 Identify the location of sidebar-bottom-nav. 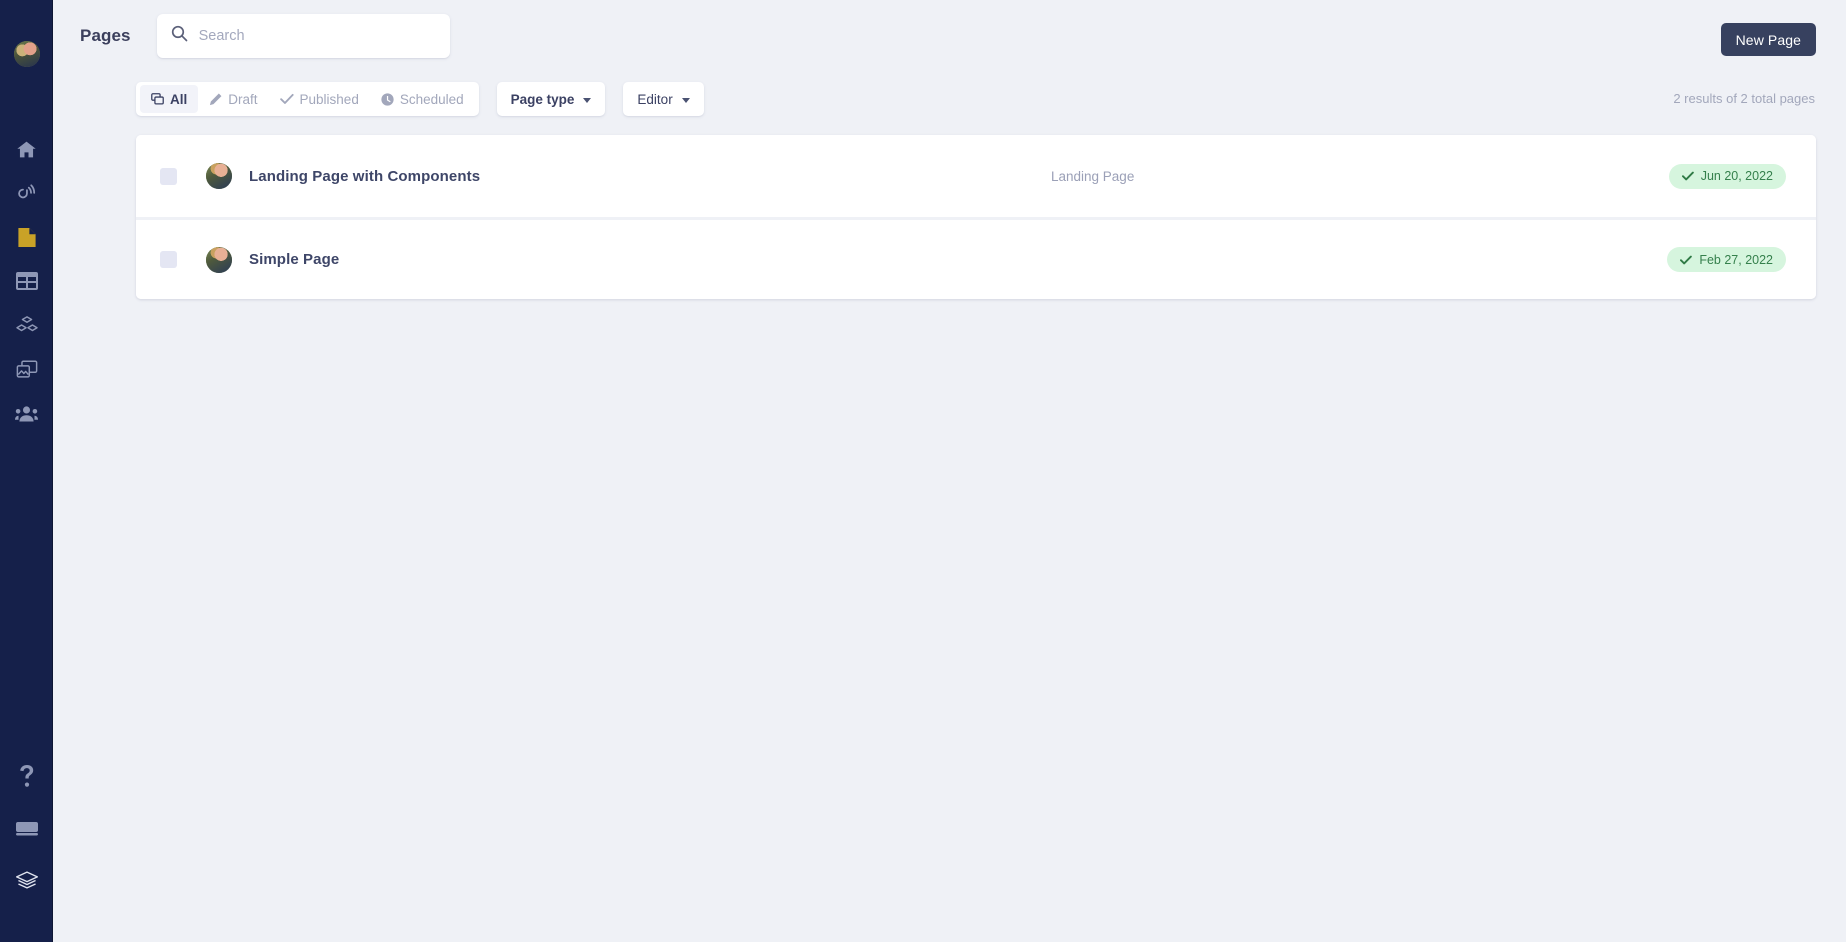
(26, 828).